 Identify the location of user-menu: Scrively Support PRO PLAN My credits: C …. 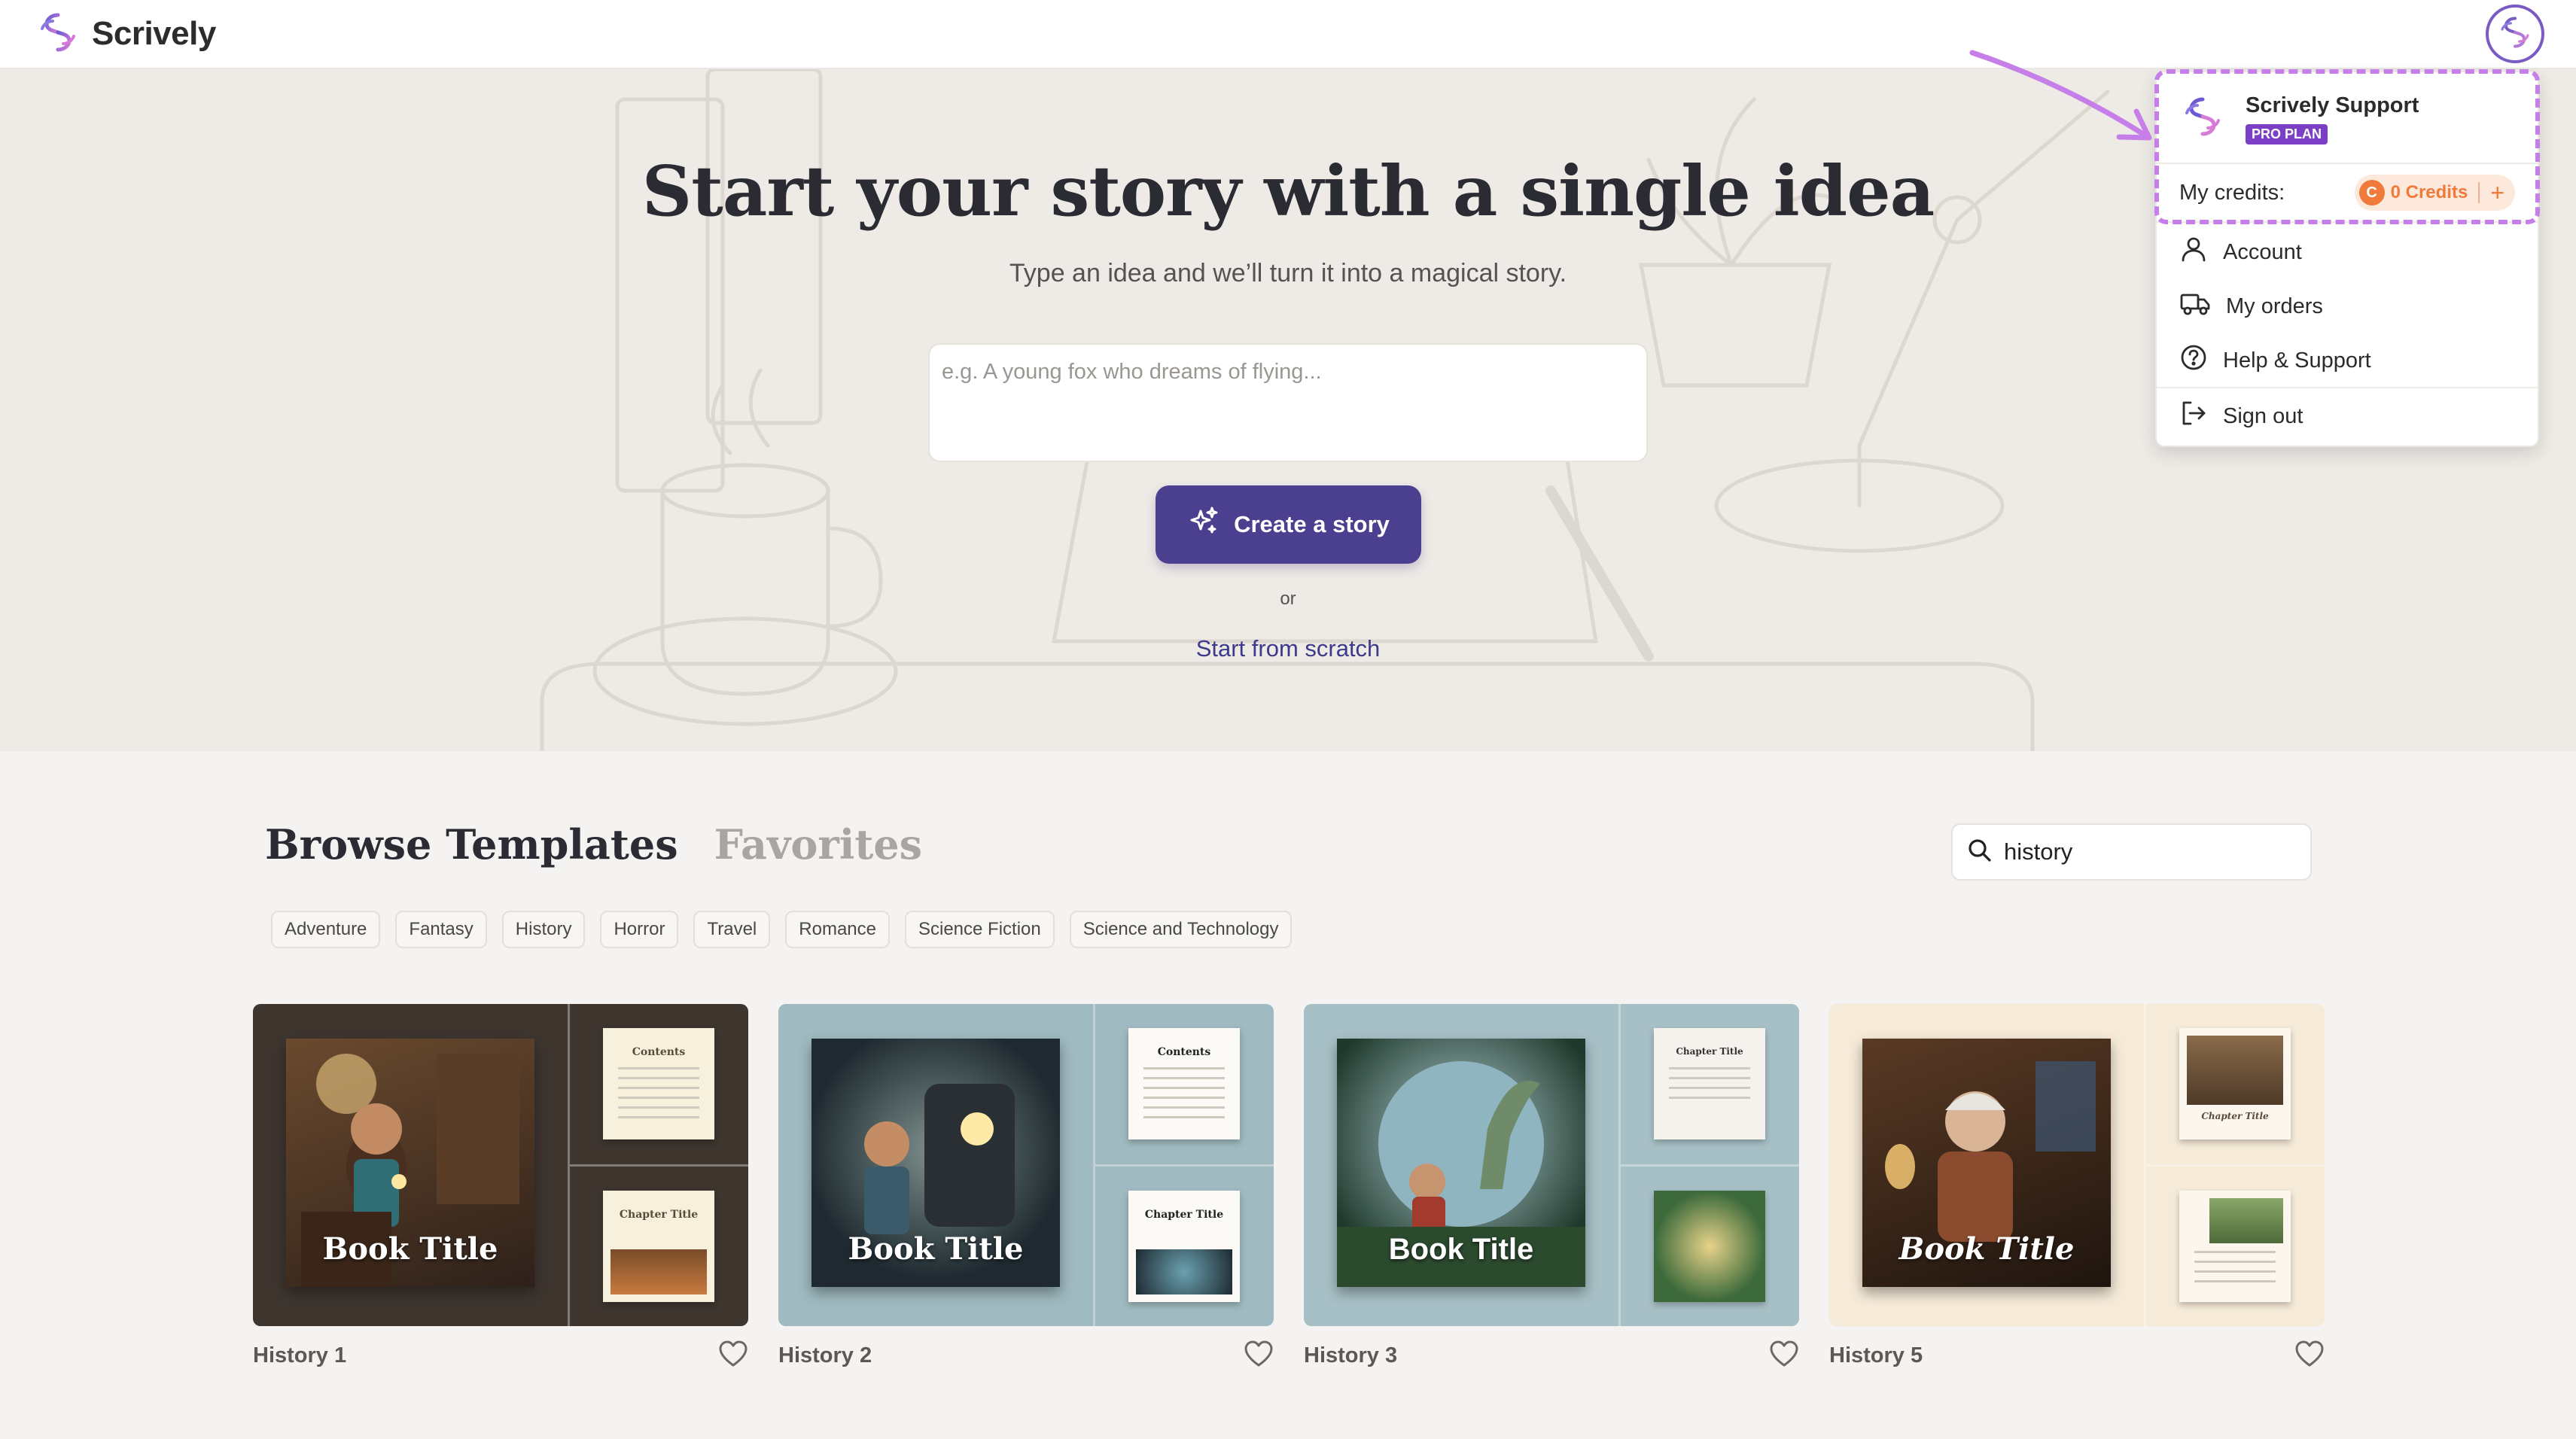
(2347, 259).